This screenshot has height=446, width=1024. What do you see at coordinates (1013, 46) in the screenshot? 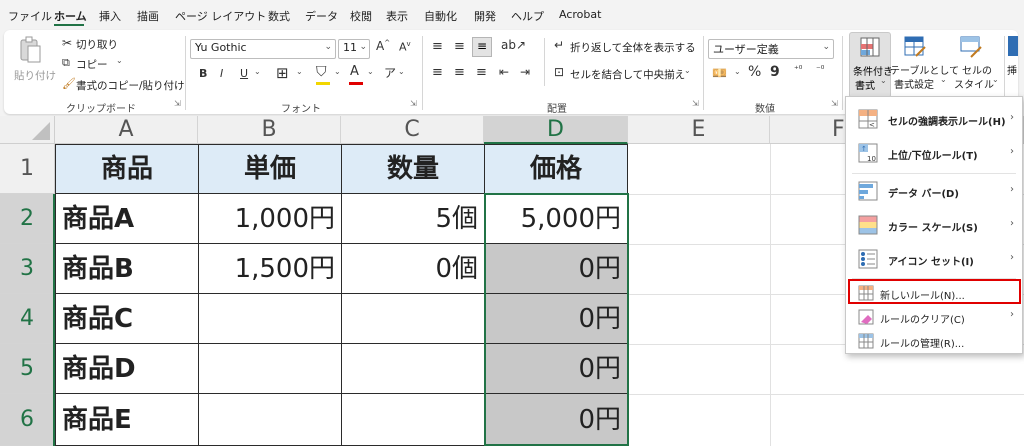
I see `insert-icon` at bounding box center [1013, 46].